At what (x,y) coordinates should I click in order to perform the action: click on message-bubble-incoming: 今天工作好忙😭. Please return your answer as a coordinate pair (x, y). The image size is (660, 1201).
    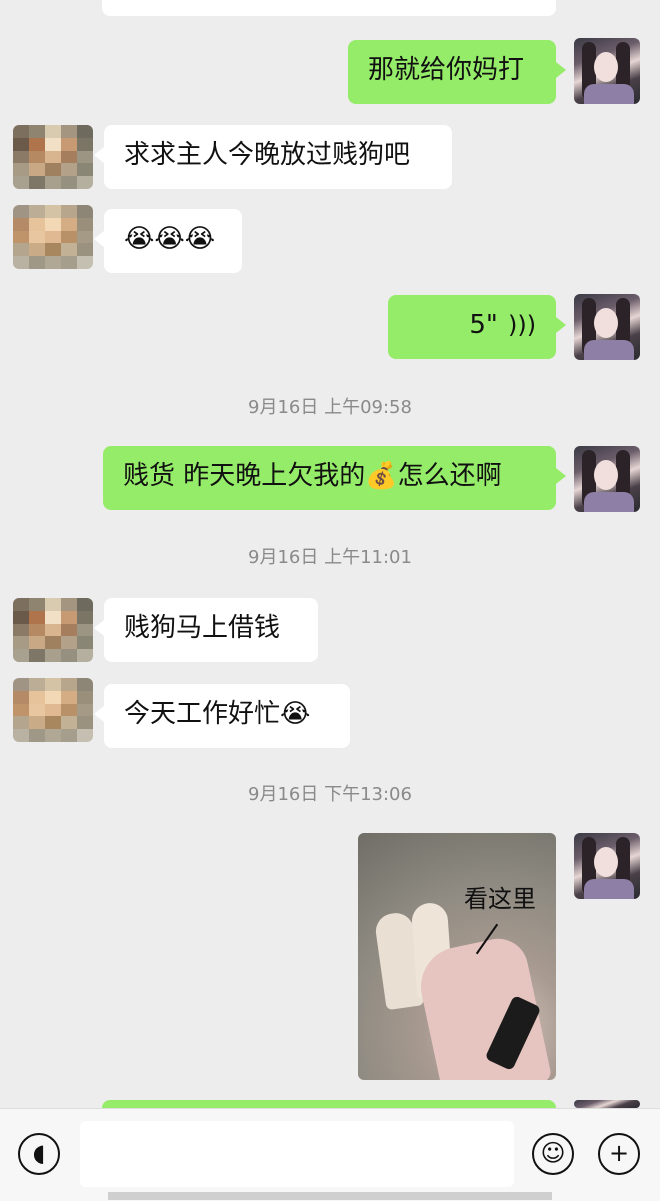
    Looking at the image, I should click on (222, 716).